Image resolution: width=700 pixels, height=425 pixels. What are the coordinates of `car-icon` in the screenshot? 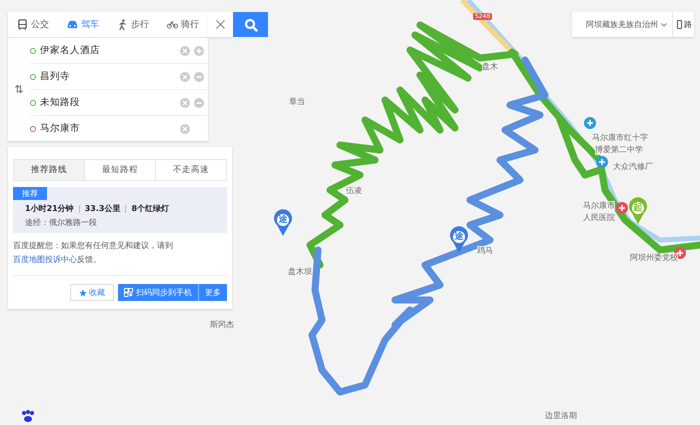 It's located at (72, 24).